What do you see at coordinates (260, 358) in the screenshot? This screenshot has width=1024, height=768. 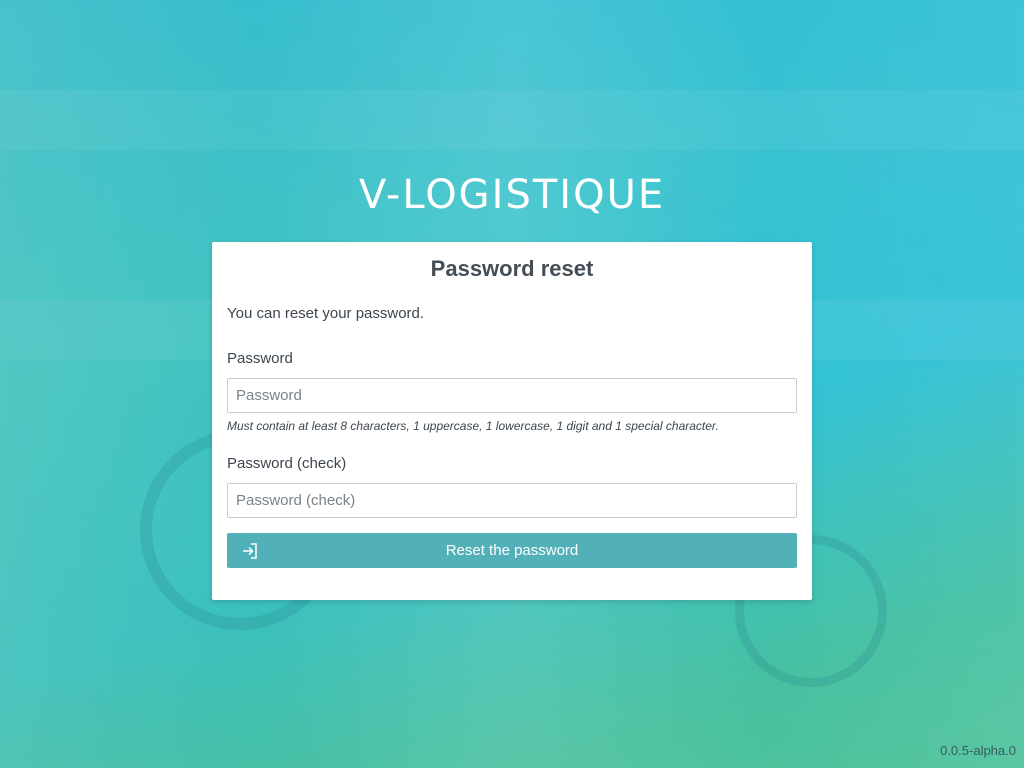 I see `password-label: Password` at bounding box center [260, 358].